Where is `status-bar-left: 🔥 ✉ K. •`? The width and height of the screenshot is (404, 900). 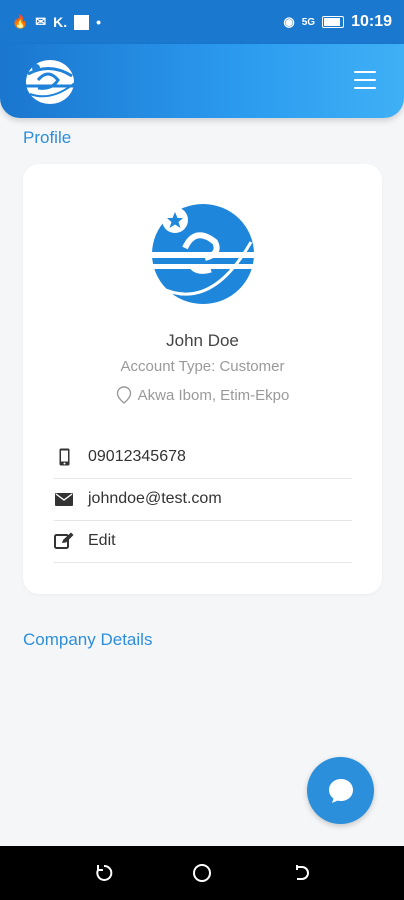 status-bar-left: 🔥 ✉ K. • is located at coordinates (56, 22).